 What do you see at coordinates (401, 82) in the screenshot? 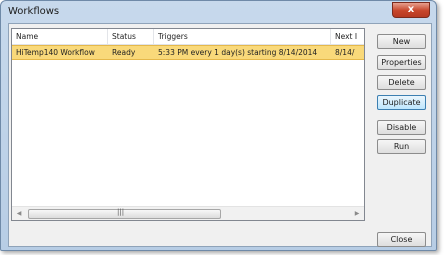
I see `delete-button: Delete` at bounding box center [401, 82].